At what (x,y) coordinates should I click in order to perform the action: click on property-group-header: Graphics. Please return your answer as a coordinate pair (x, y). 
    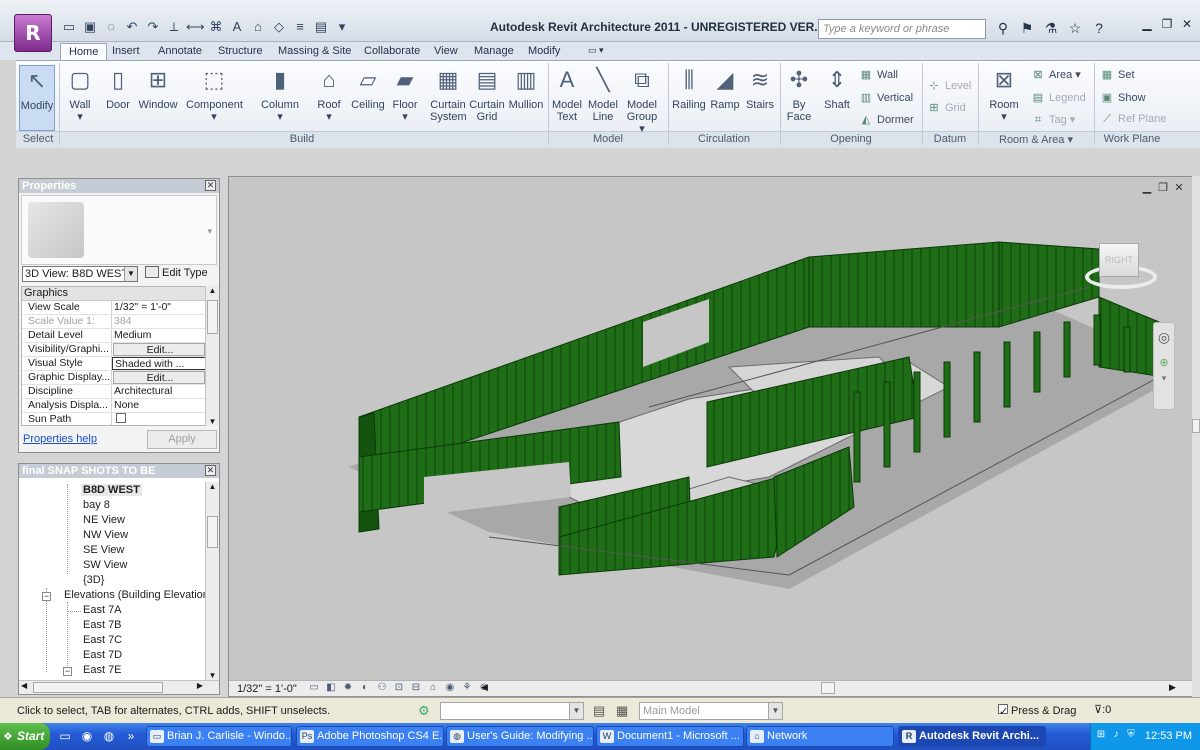
    Looking at the image, I should click on (114, 294).